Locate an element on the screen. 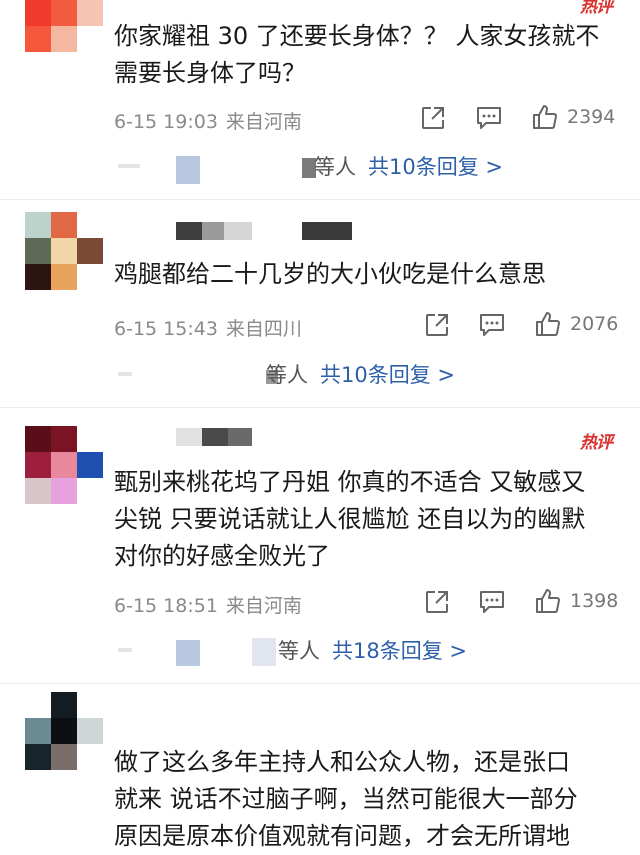  comment-text: 鸡腿都给二十几岁的大小伙吃是什么意思 is located at coordinates (330, 274).